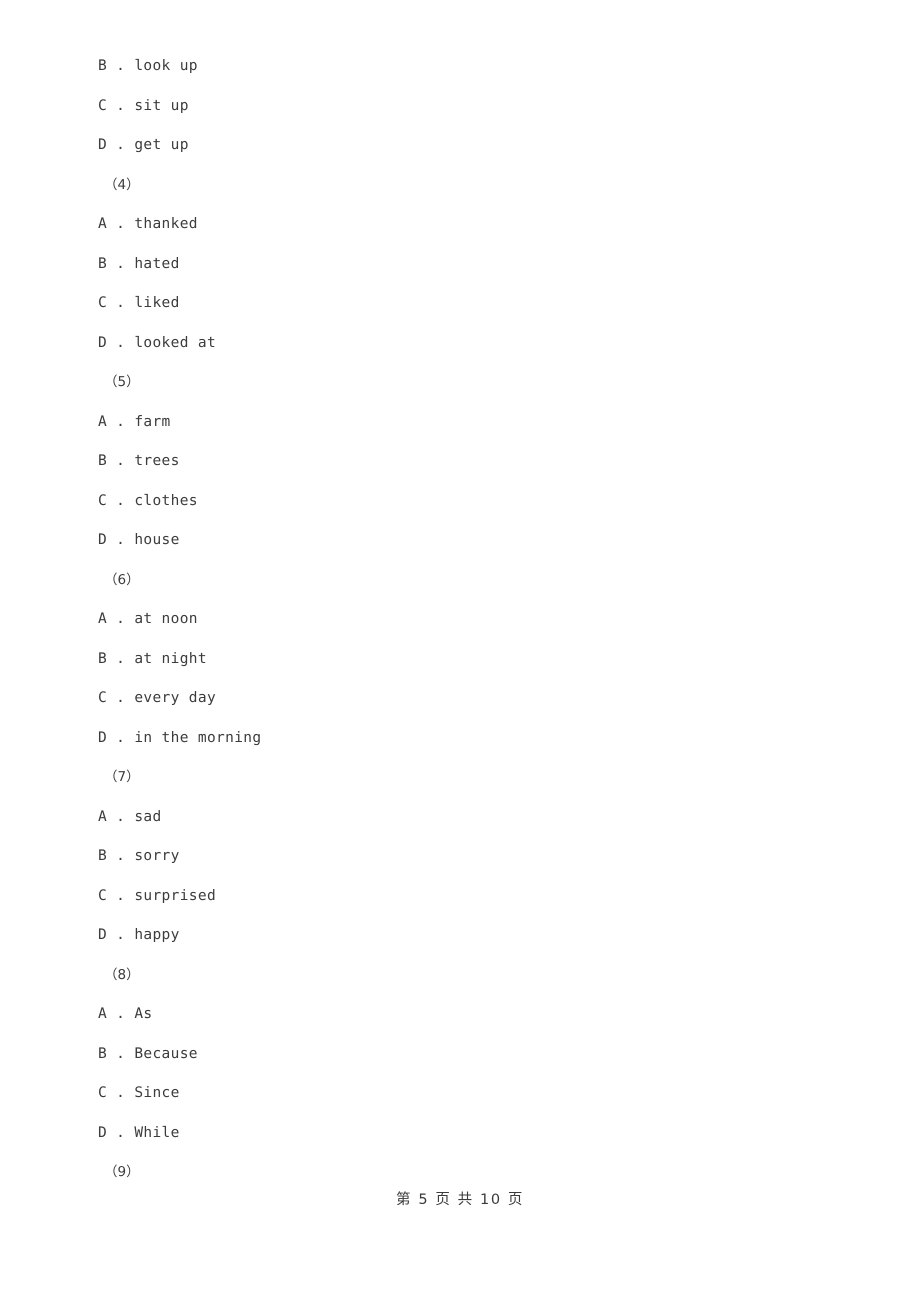 This screenshot has width=920, height=1302. What do you see at coordinates (478, 1134) in the screenshot?
I see `answer-option: D . While` at bounding box center [478, 1134].